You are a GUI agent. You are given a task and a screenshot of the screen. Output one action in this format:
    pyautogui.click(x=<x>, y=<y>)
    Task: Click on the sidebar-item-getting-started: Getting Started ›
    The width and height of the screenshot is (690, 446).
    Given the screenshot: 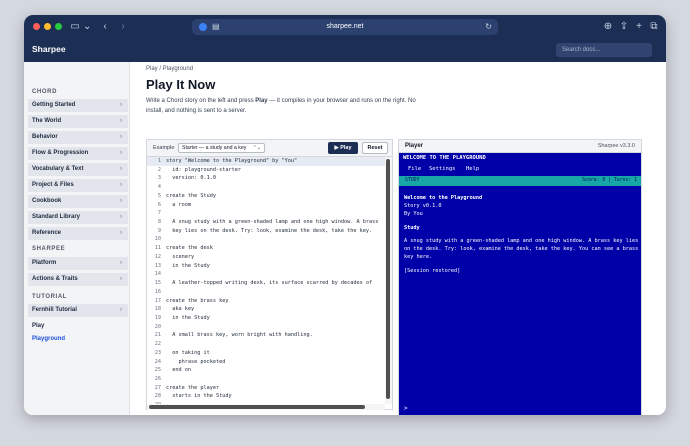 What is the action you would take?
    pyautogui.click(x=78, y=105)
    